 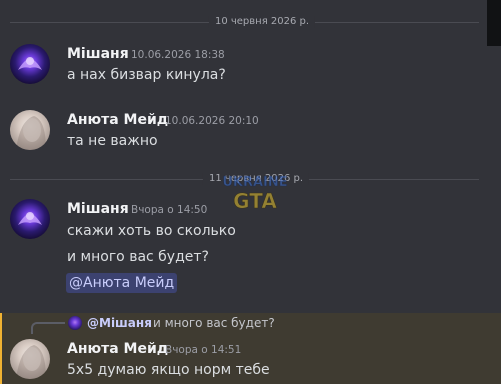 What do you see at coordinates (138, 257) in the screenshot?
I see `message-text: и много вас будет?` at bounding box center [138, 257].